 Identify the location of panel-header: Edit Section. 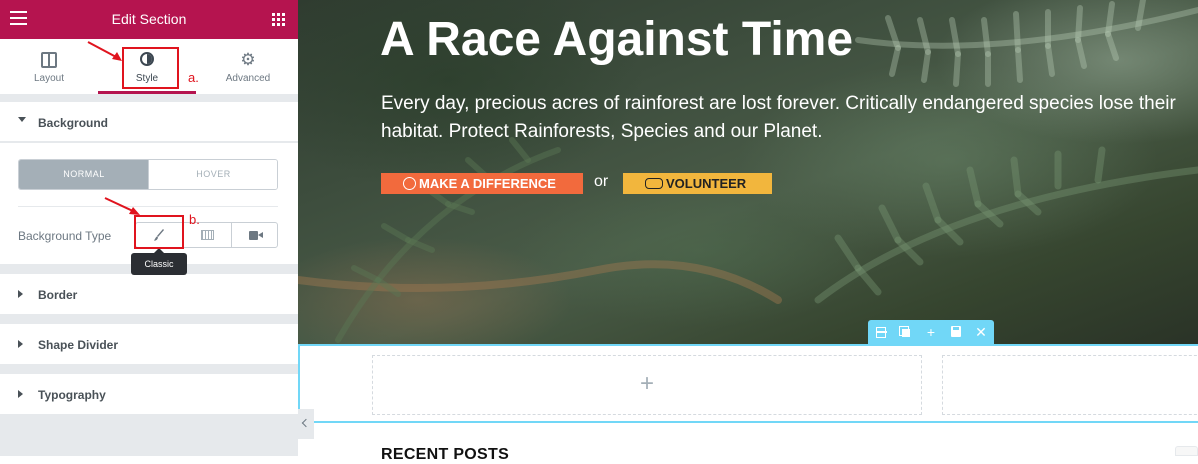
(149, 19).